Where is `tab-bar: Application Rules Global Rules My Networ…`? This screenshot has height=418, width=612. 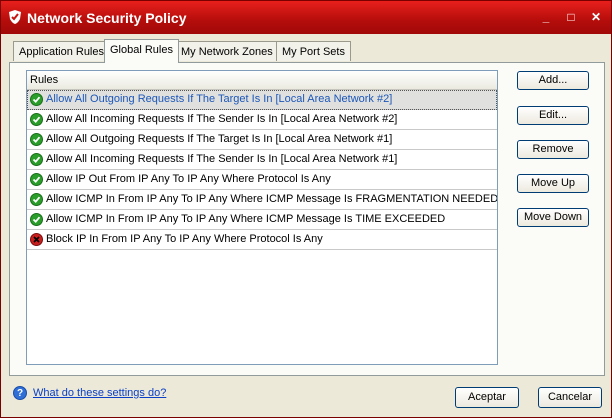
tab-bar: Application Rules Global Rules My Networ… is located at coordinates (307, 51).